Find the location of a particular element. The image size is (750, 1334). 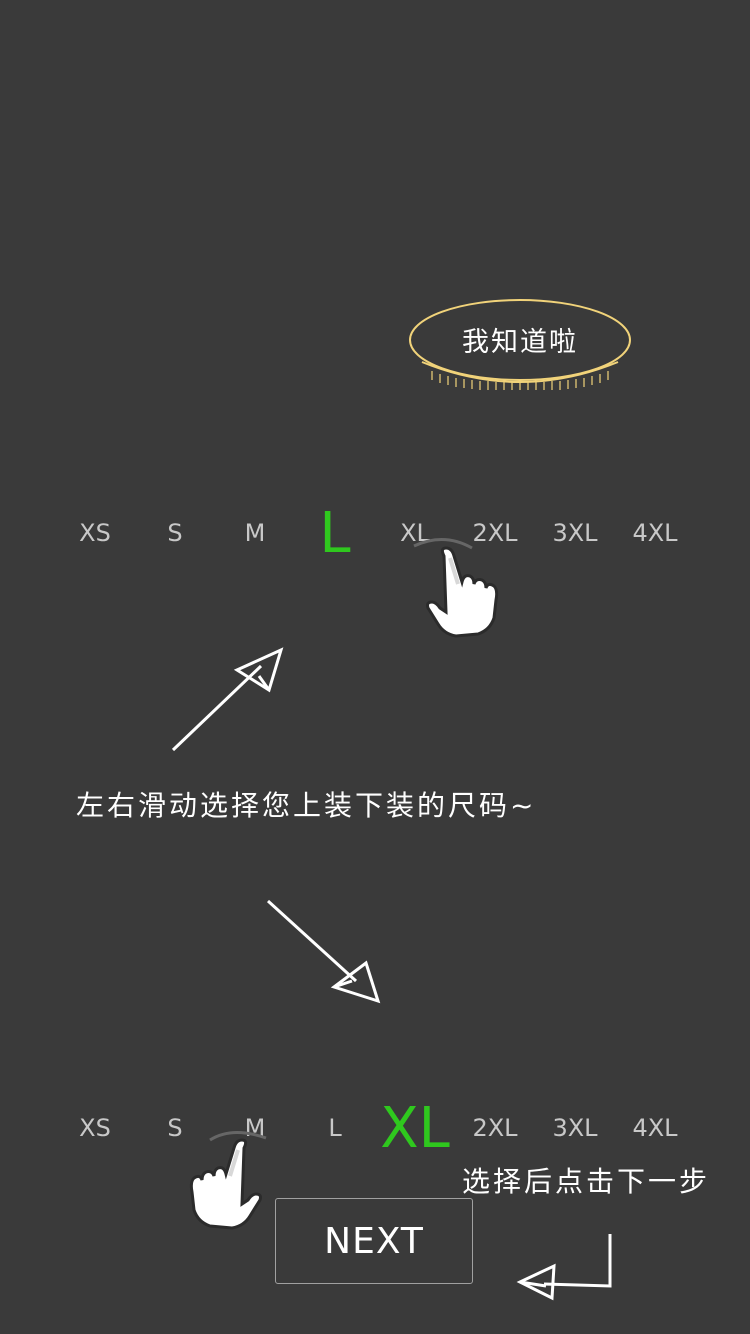

arrow-down-right-icon is located at coordinates (323, 951).